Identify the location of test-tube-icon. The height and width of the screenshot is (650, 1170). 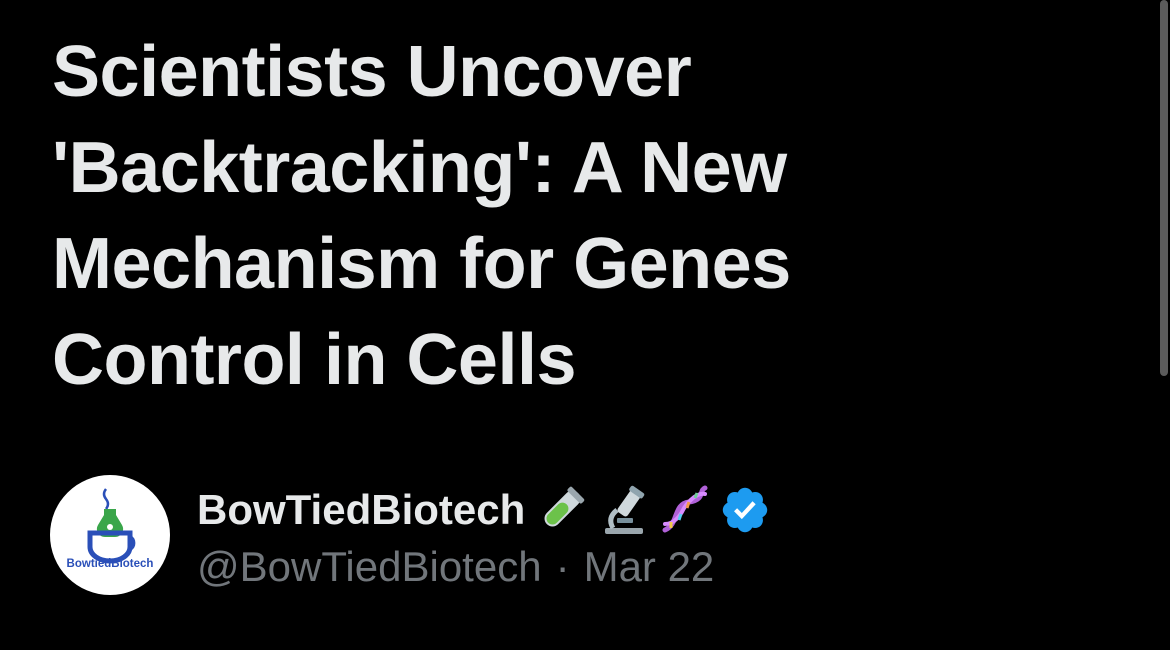
(561, 510).